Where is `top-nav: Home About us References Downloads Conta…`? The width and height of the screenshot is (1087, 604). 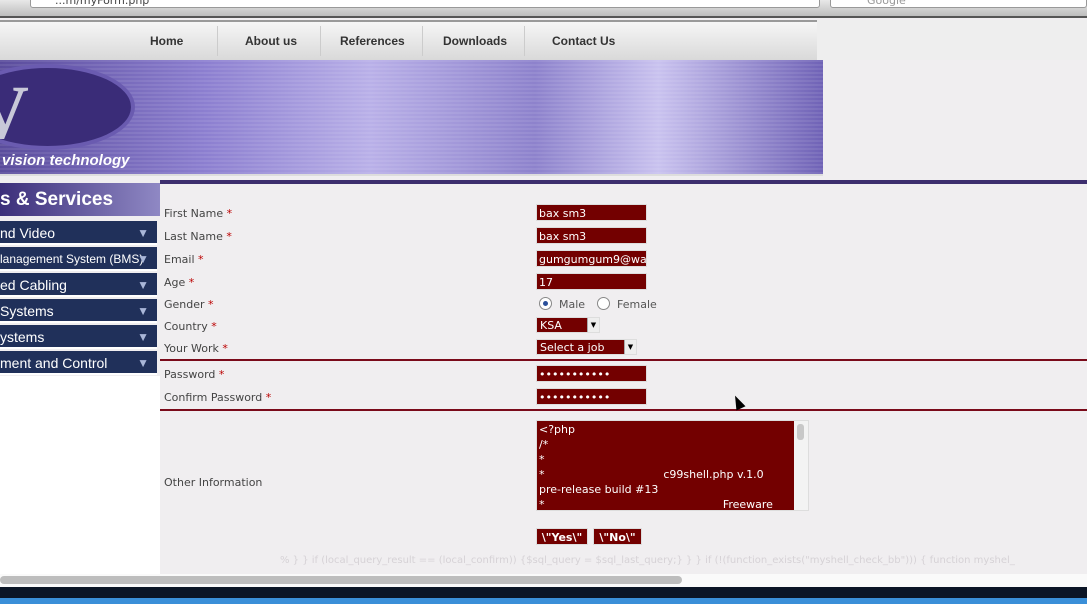 top-nav: Home About us References Downloads Conta… is located at coordinates (408, 40).